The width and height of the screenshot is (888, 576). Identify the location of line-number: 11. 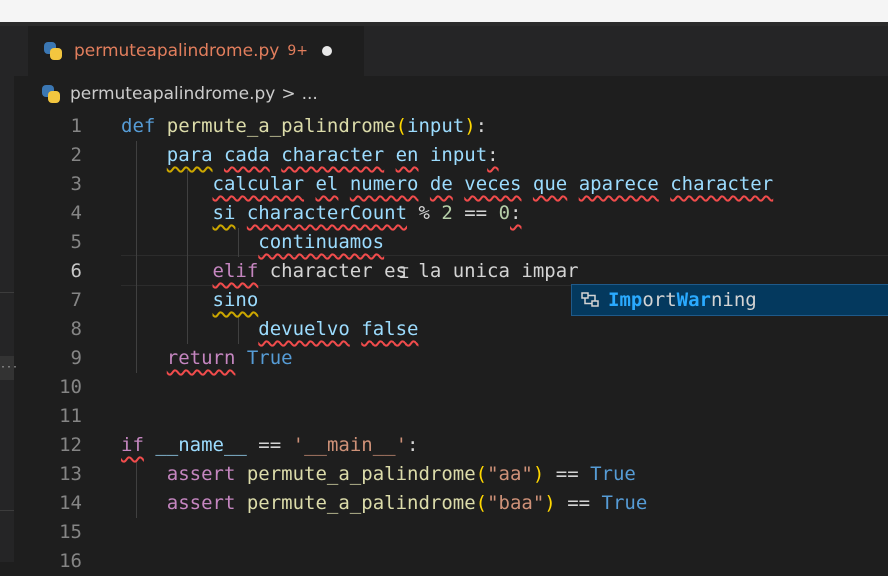
(70, 416).